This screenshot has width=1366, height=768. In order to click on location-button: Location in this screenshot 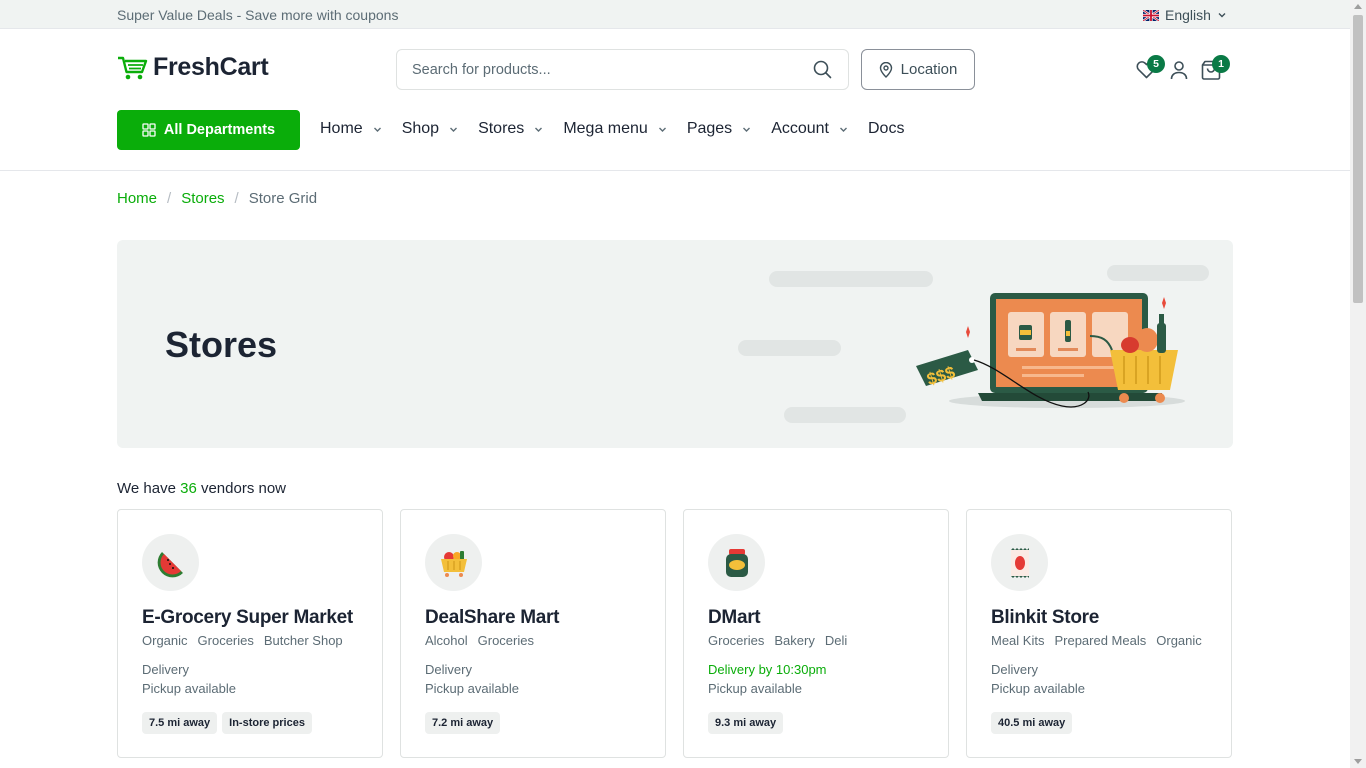, I will do `click(918, 69)`.